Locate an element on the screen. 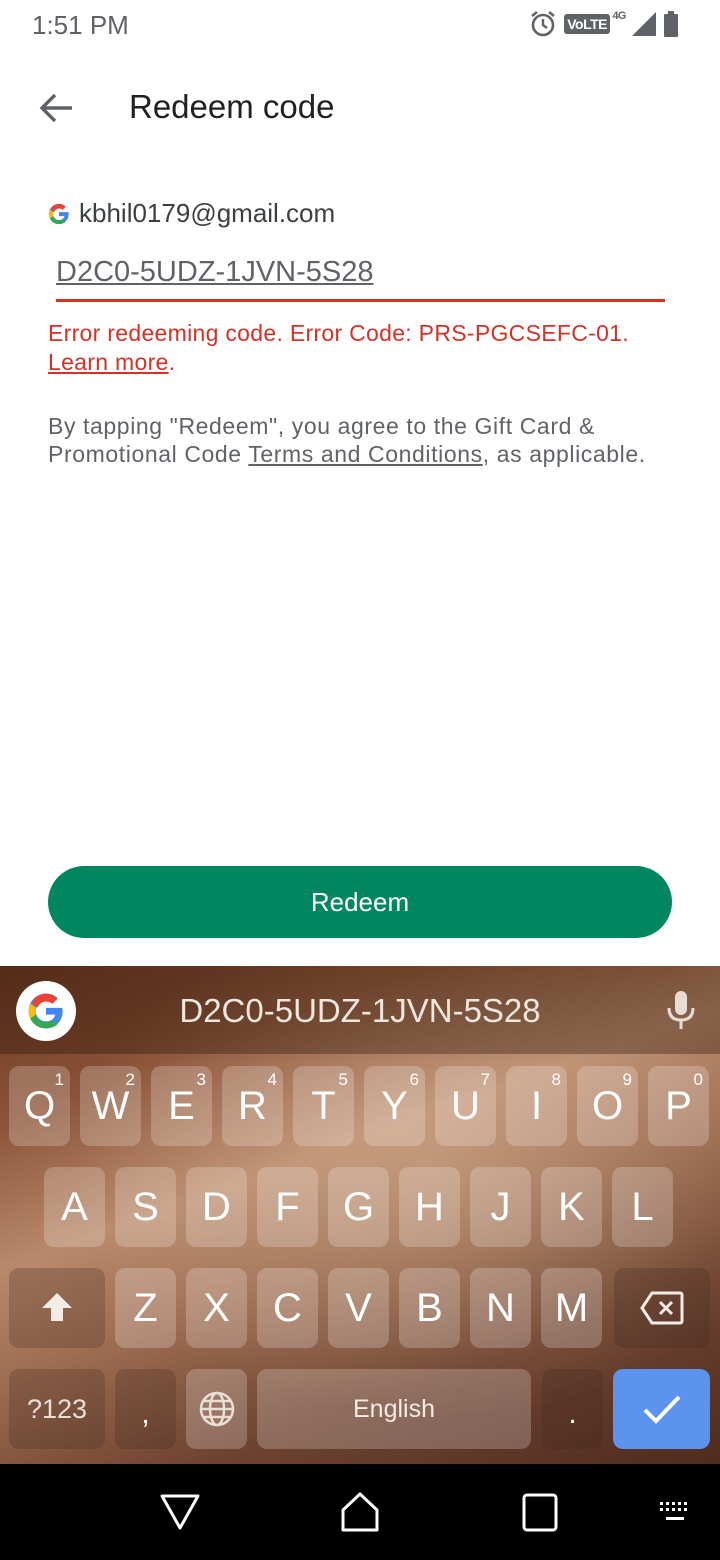 This screenshot has width=720, height=1560. arrow-left-icon is located at coordinates (55, 108).